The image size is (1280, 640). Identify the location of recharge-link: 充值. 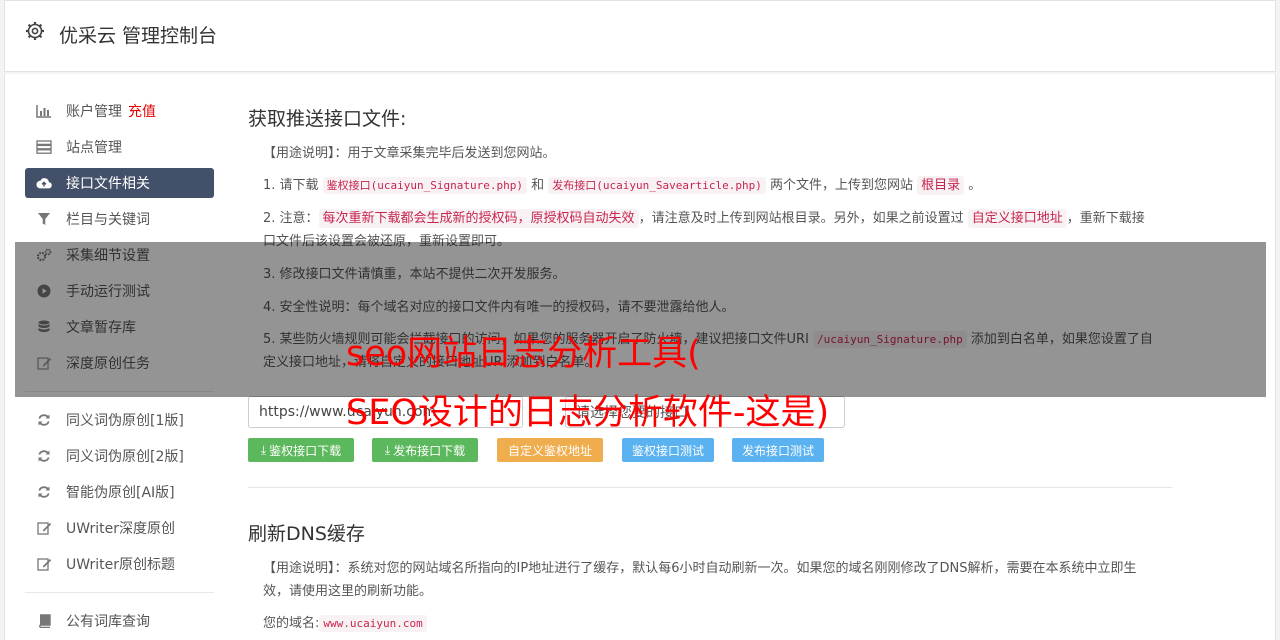
(142, 111).